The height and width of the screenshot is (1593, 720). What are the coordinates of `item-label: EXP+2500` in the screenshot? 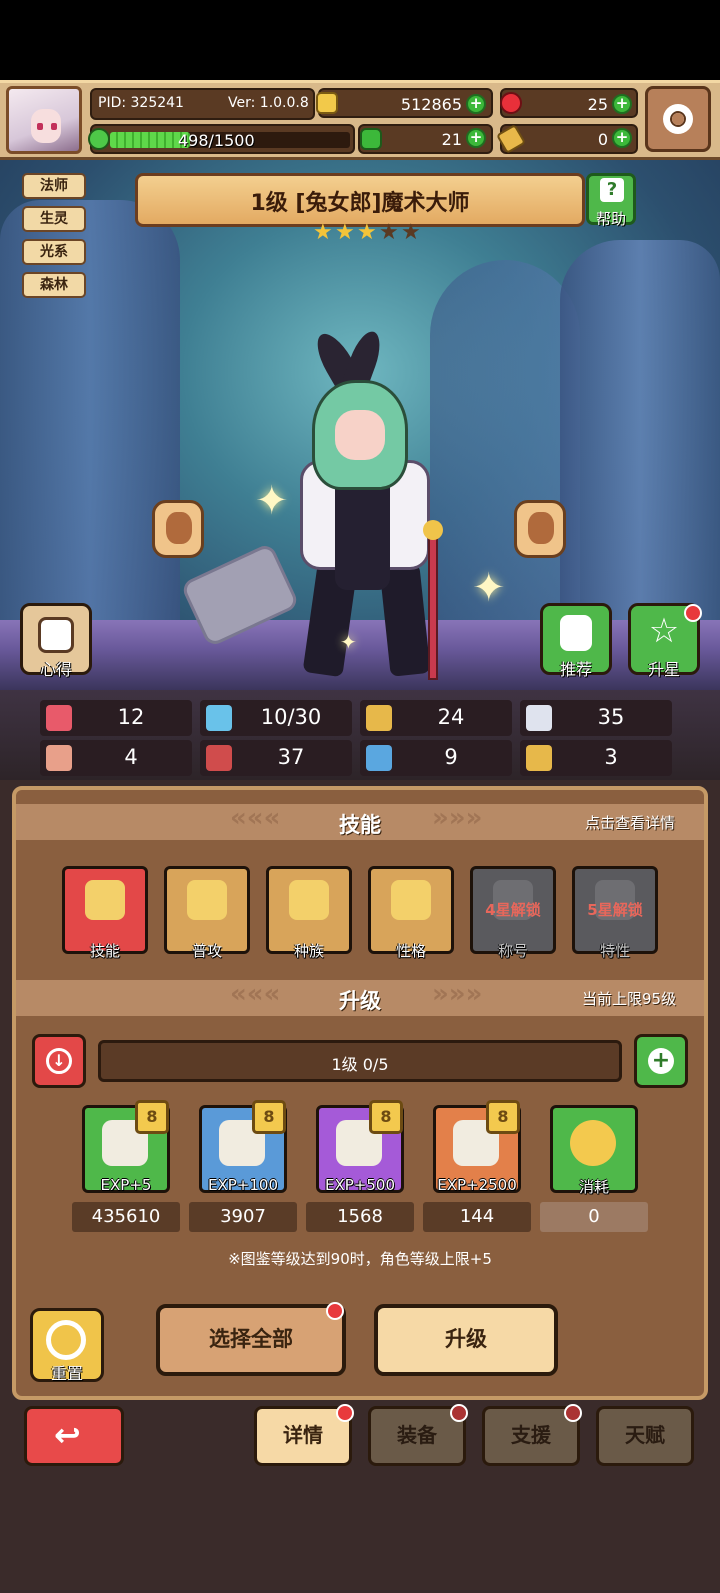 It's located at (477, 1185).